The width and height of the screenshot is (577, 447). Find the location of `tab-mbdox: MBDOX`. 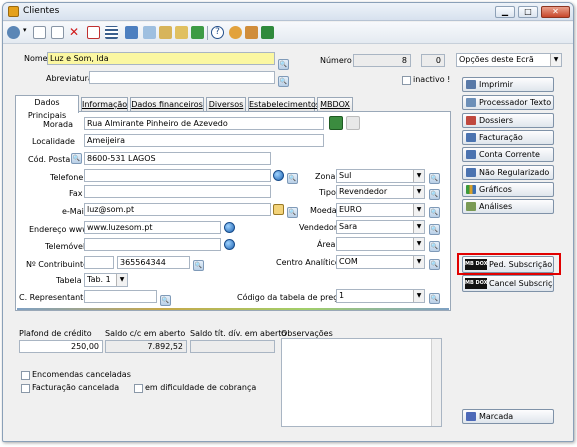

tab-mbdox: MBDOX is located at coordinates (335, 104).